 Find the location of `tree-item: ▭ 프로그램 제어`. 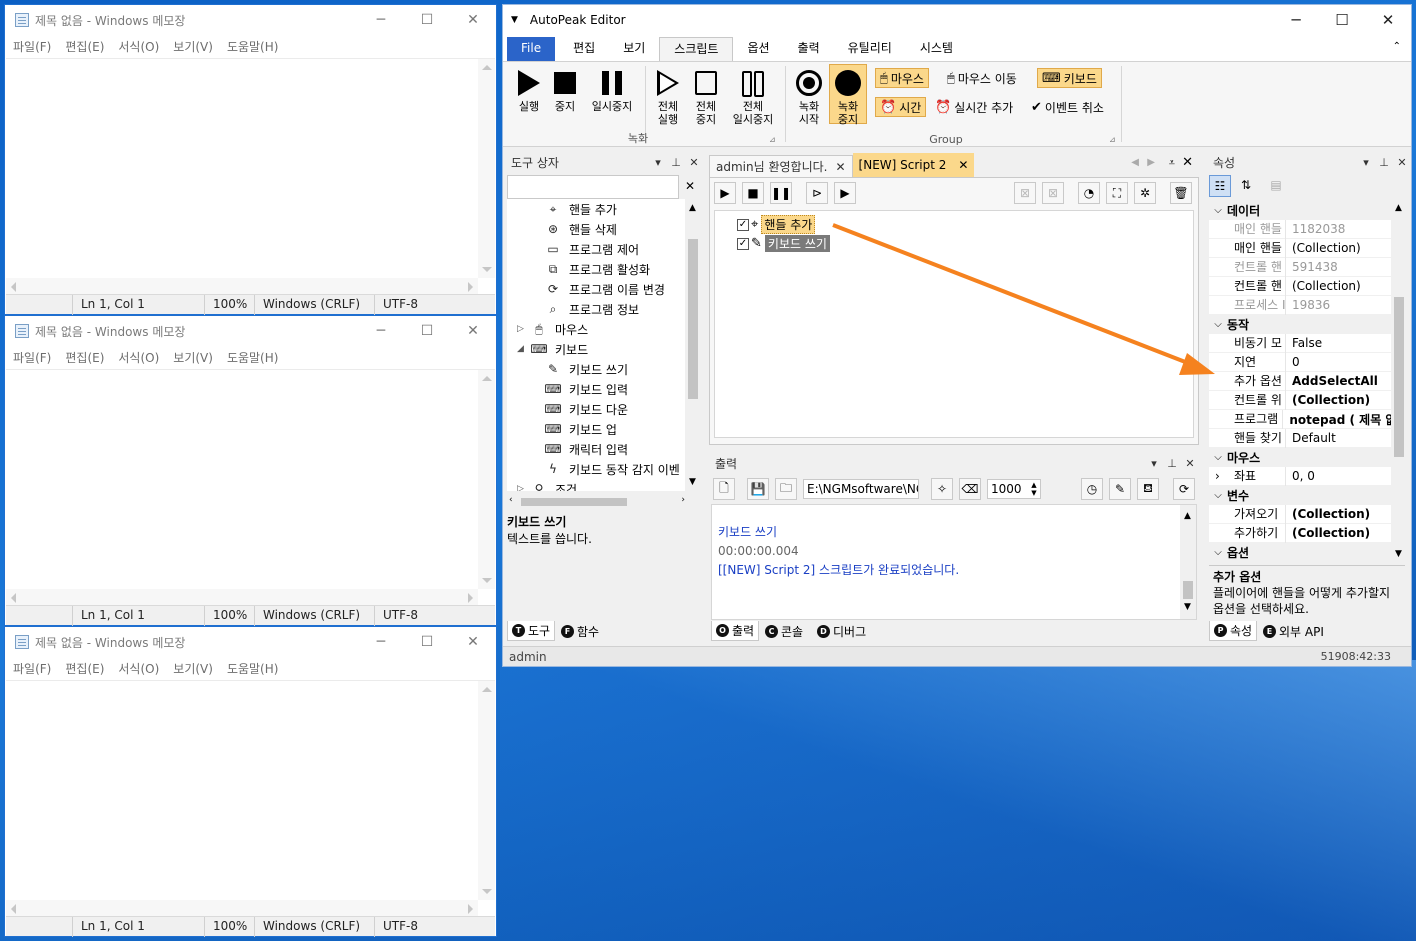

tree-item: ▭ 프로그램 제어 is located at coordinates (596, 249).